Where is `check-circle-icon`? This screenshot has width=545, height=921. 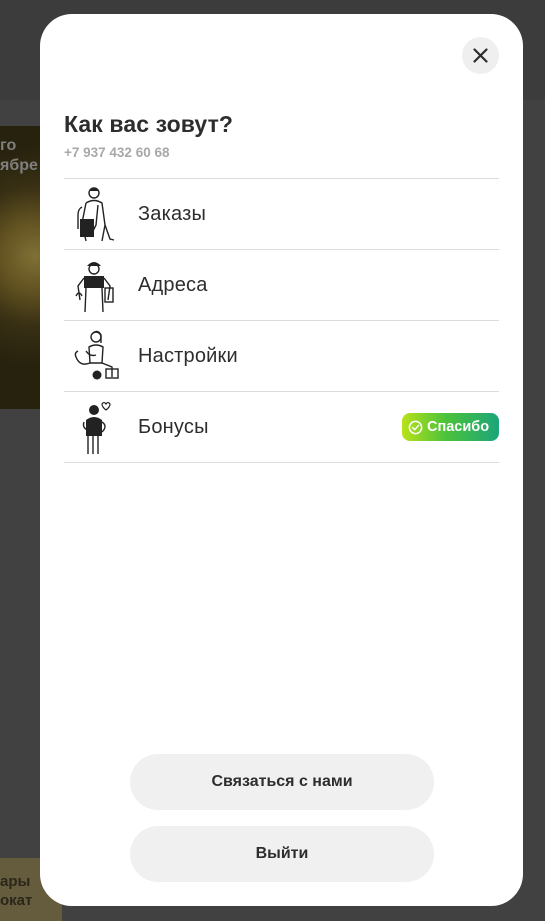
check-circle-icon is located at coordinates (415, 427).